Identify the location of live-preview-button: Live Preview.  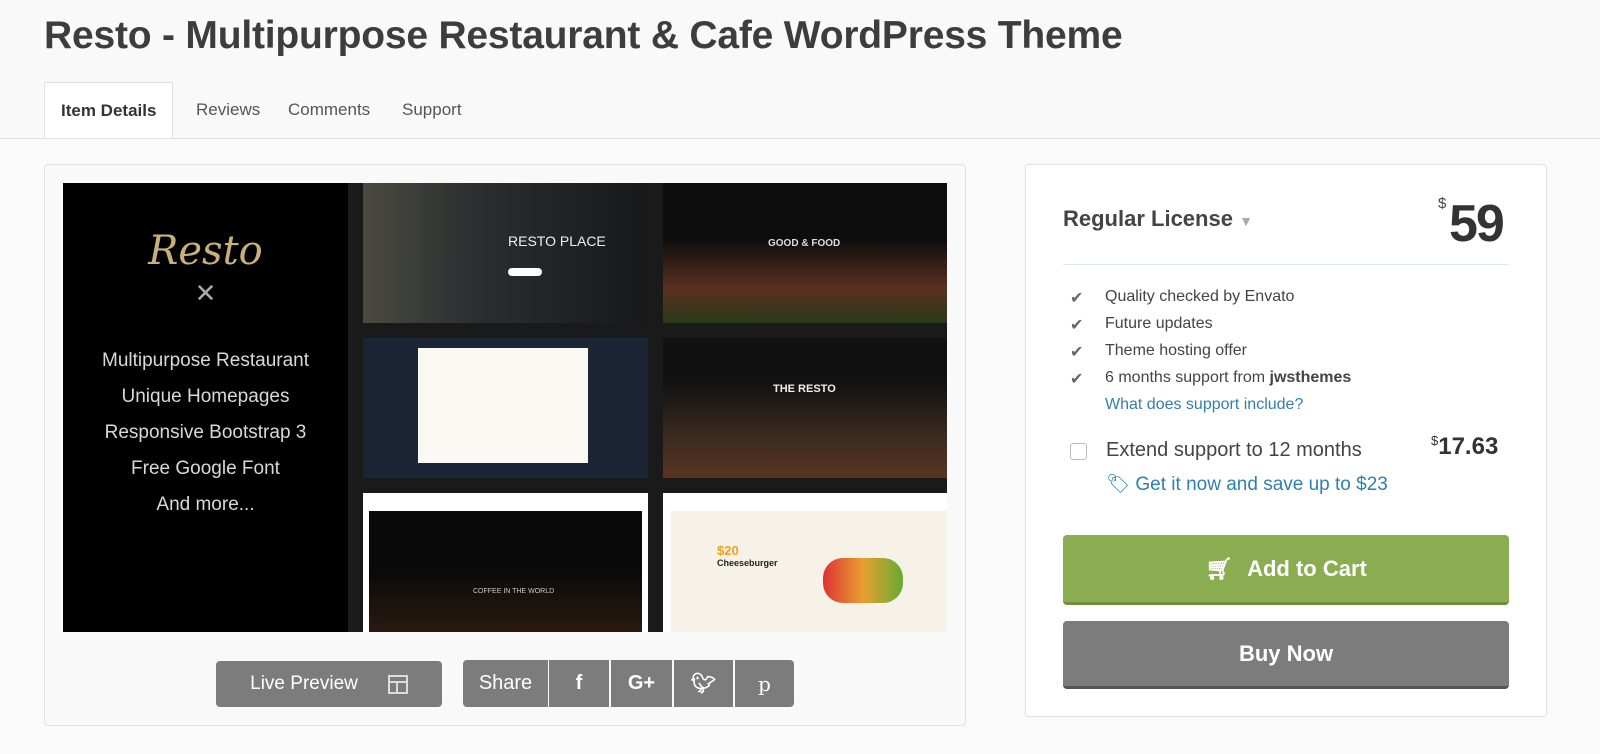
(329, 684).